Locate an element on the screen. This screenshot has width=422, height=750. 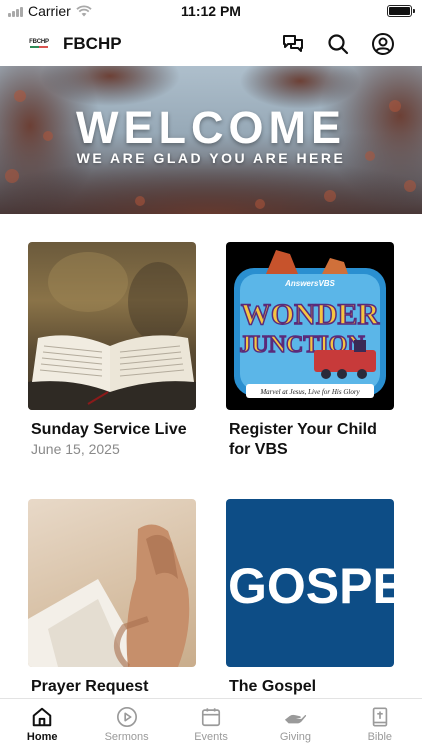
church-logo: FBCHP is located at coordinates (39, 43).